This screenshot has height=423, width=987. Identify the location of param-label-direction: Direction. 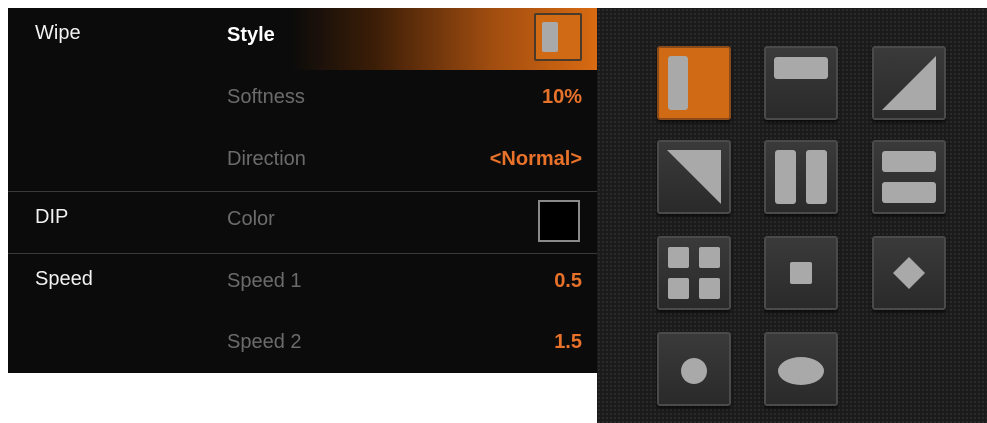
(266, 159).